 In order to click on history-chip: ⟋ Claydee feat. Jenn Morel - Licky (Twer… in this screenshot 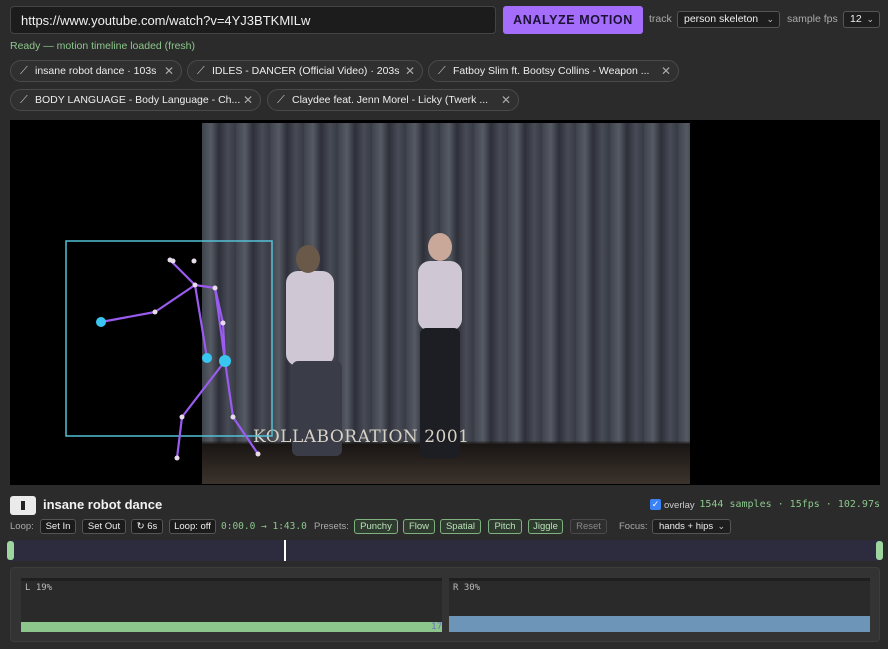, I will do `click(393, 100)`.